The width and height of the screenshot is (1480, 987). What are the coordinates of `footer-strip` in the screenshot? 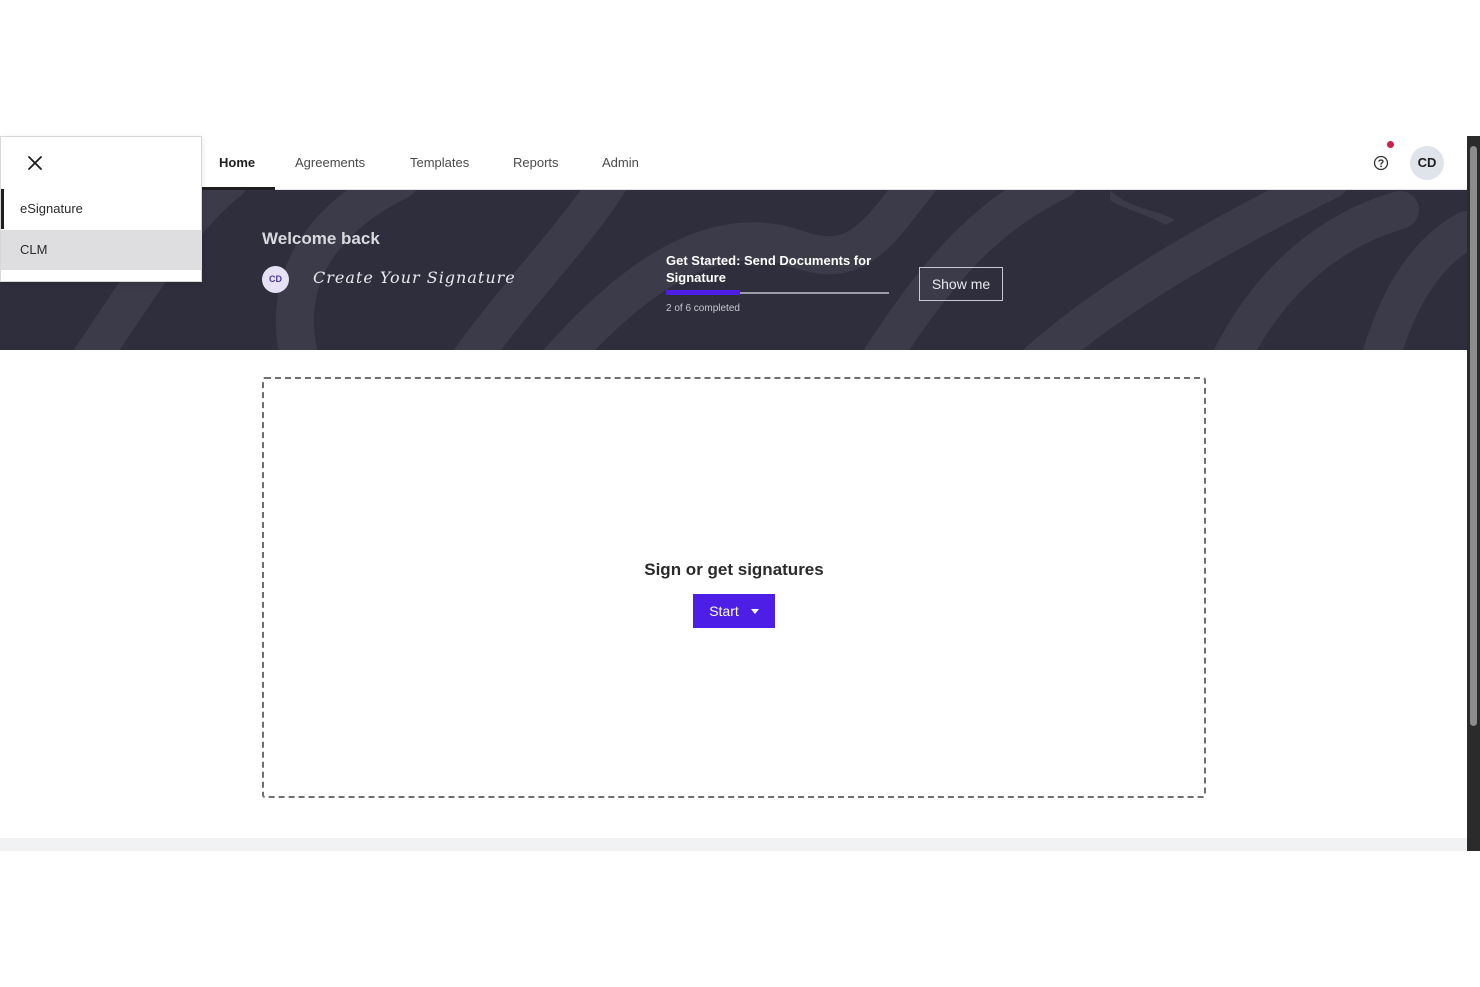 It's located at (733, 844).